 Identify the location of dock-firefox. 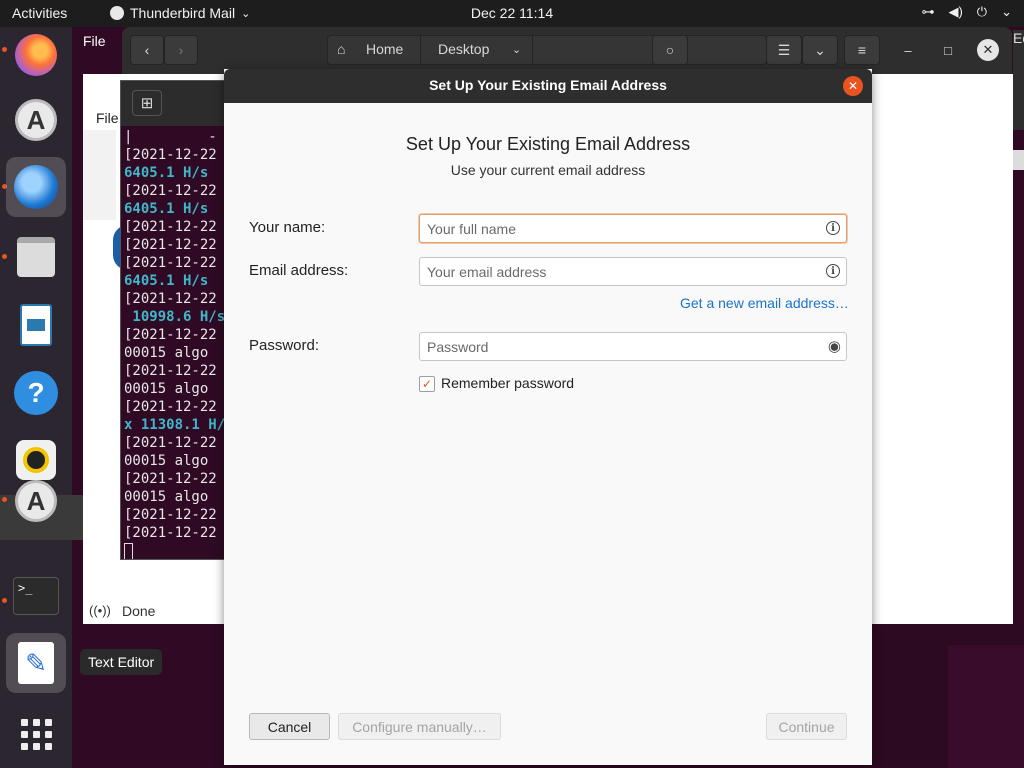
(36, 55).